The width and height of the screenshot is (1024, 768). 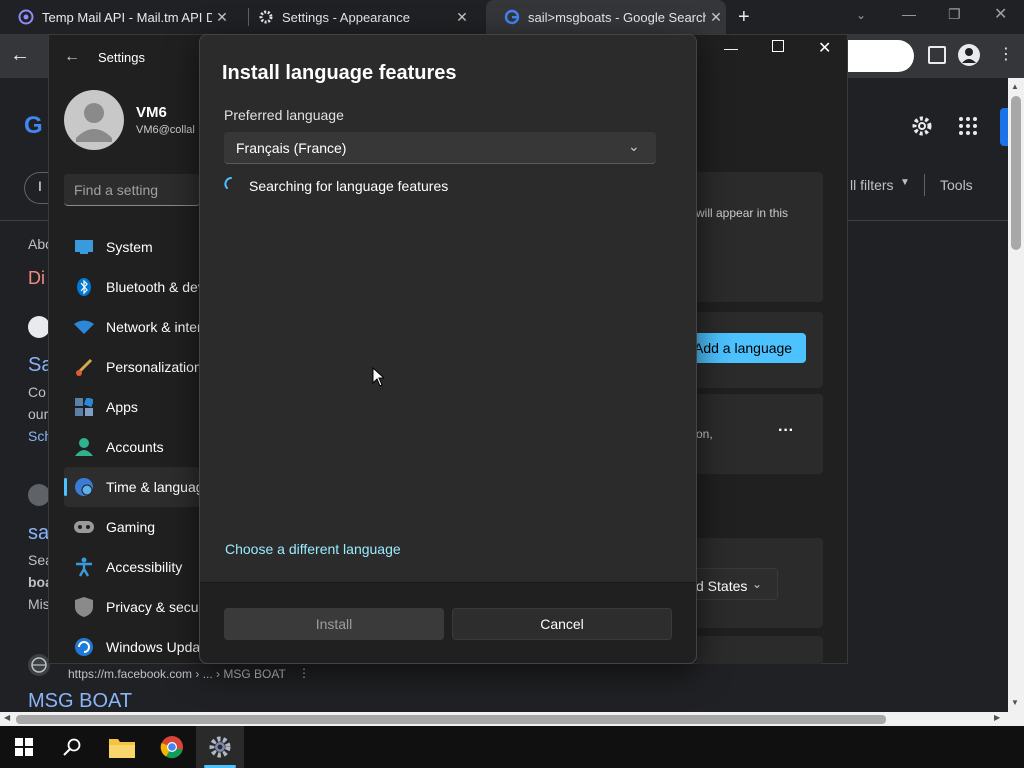 I want to click on language-dropdown: Français (France) ⌄, so click(x=440, y=148).